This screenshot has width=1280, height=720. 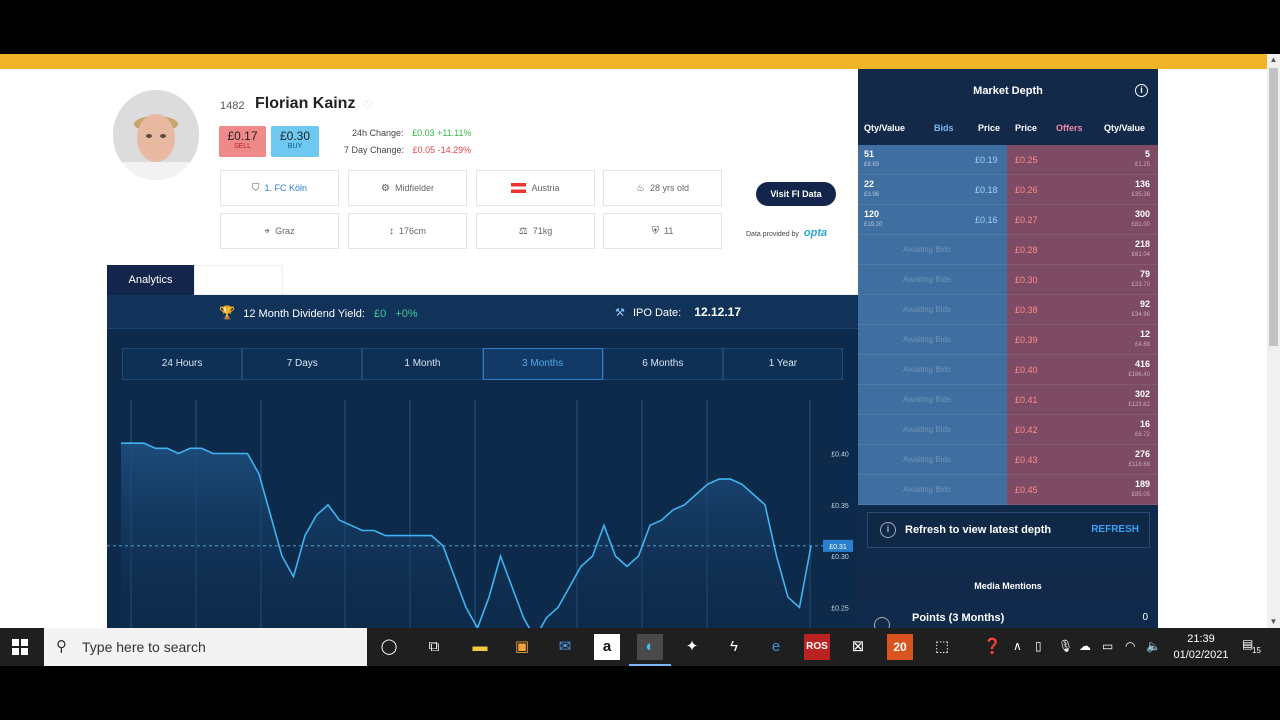 What do you see at coordinates (378, 133) in the screenshot?
I see `change-24h-label: 24h Change:` at bounding box center [378, 133].